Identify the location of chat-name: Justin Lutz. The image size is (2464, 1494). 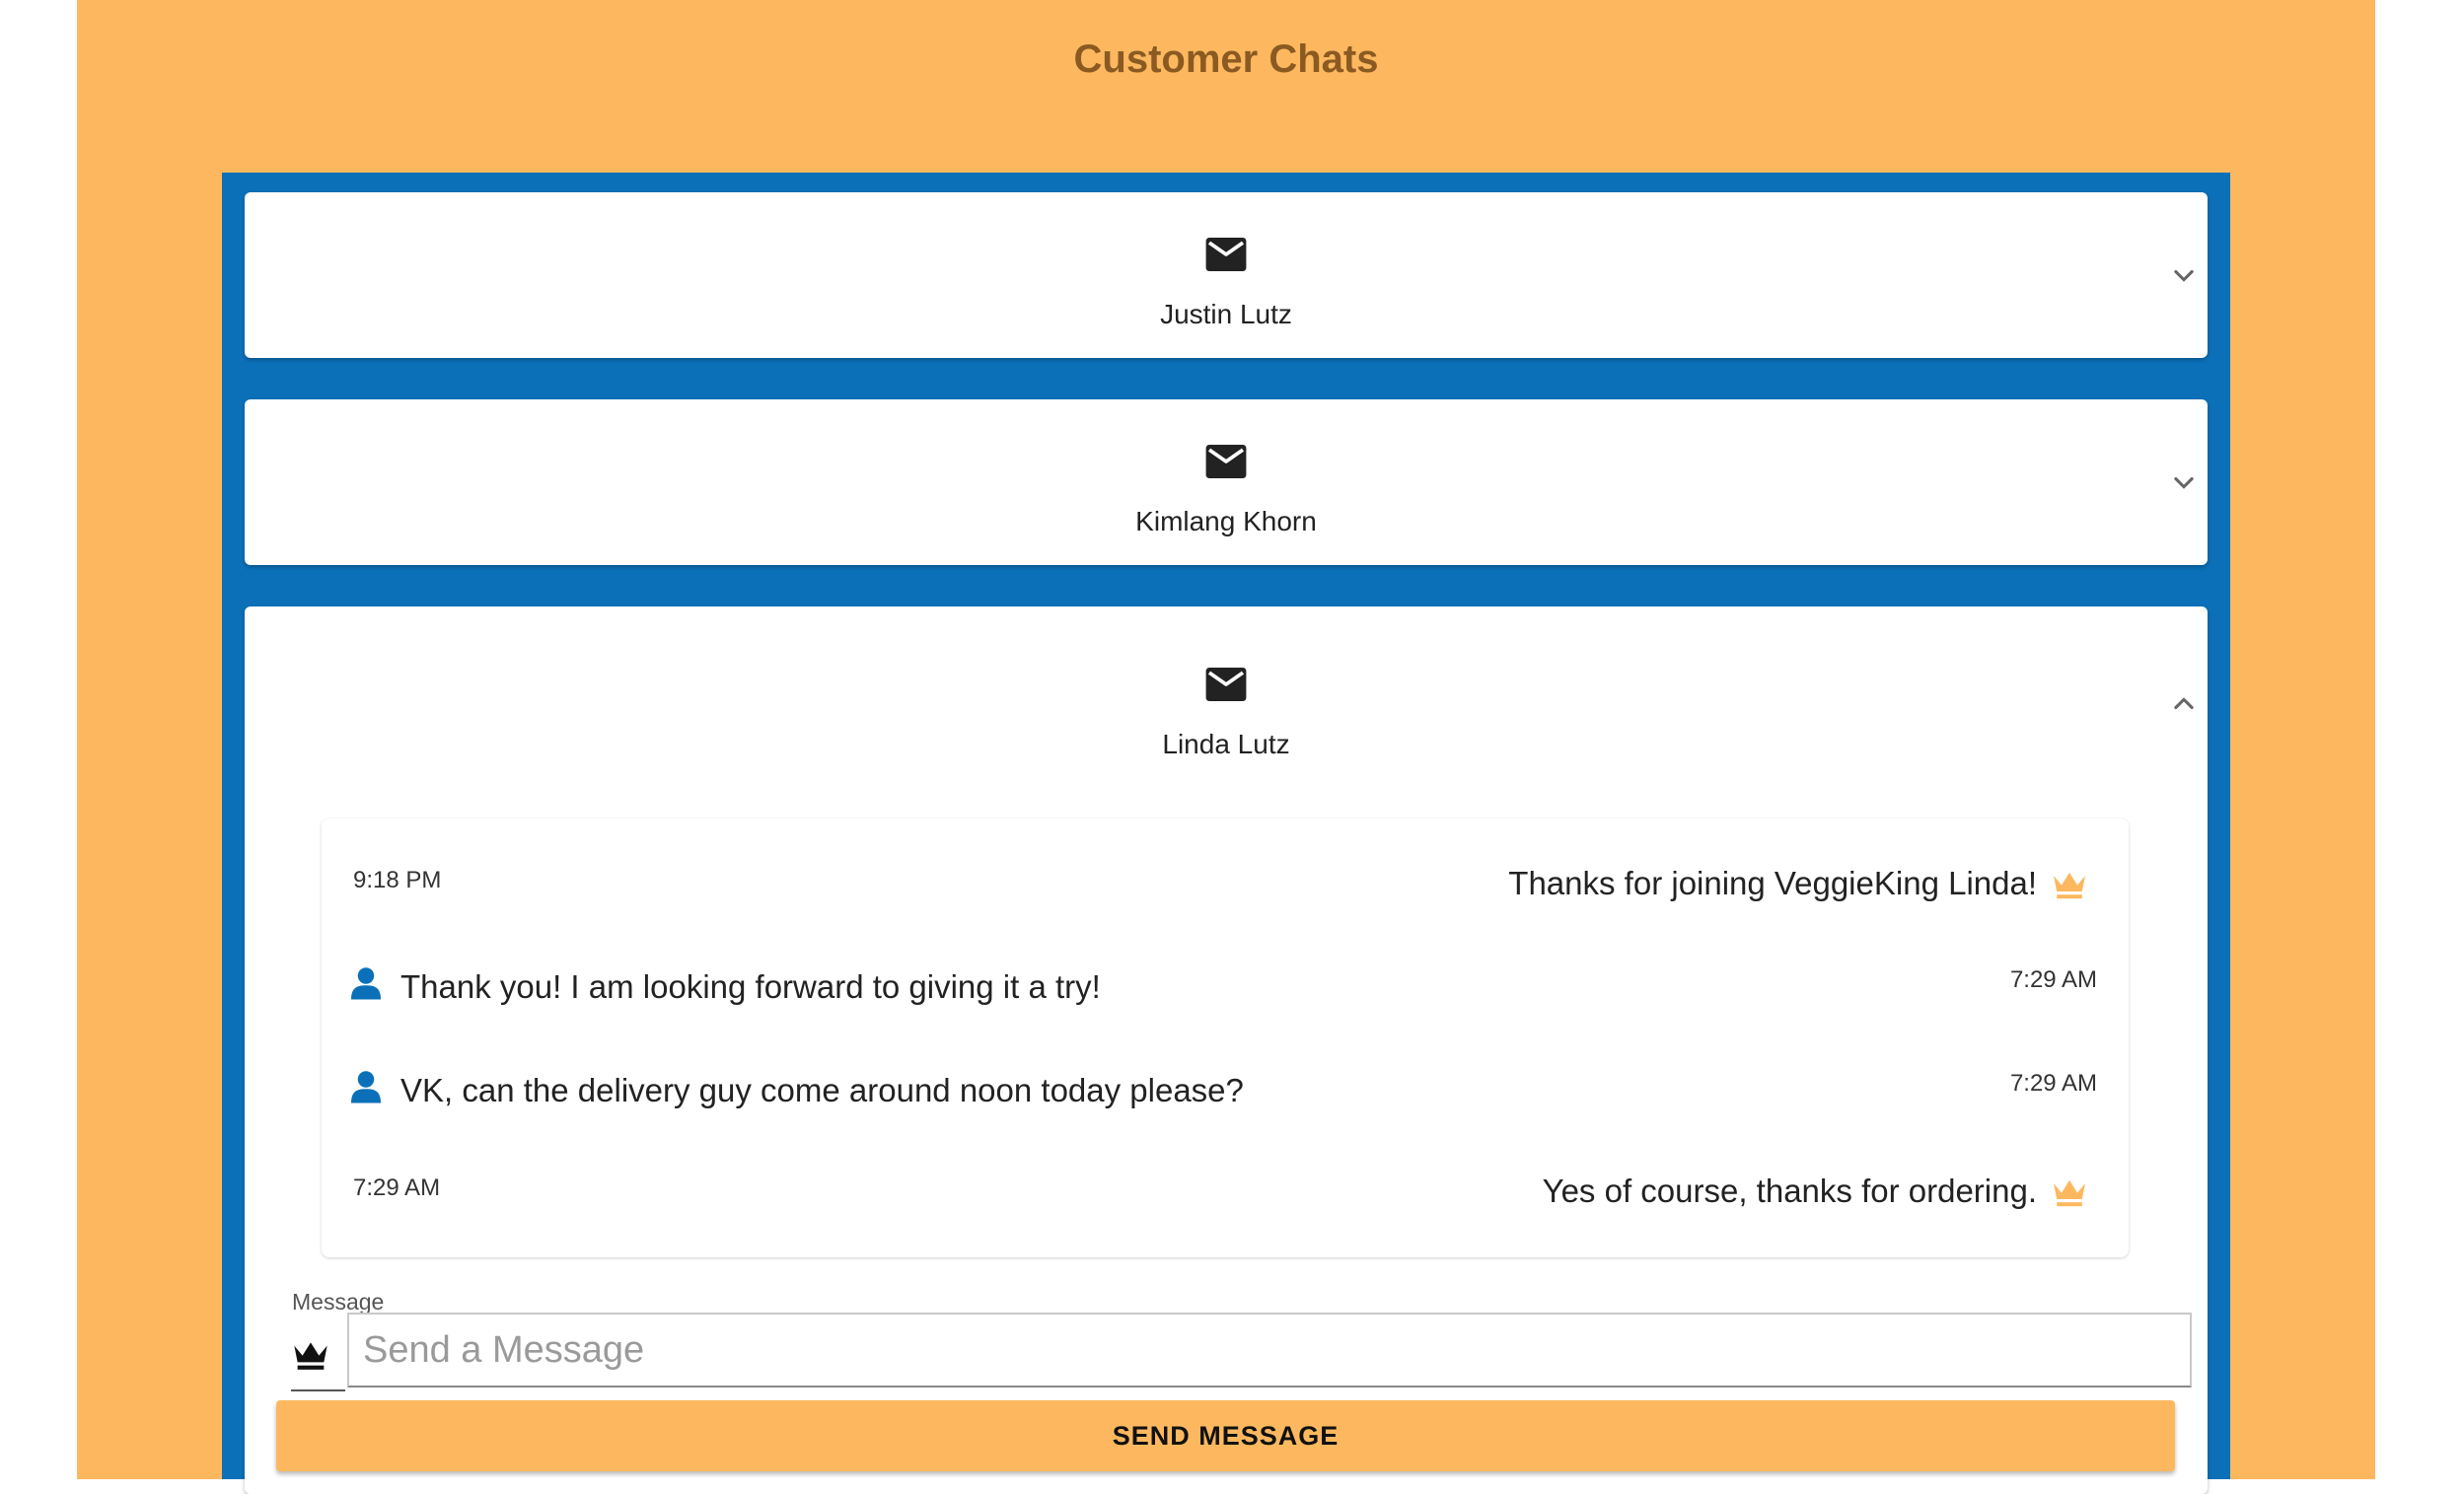
(1226, 314).